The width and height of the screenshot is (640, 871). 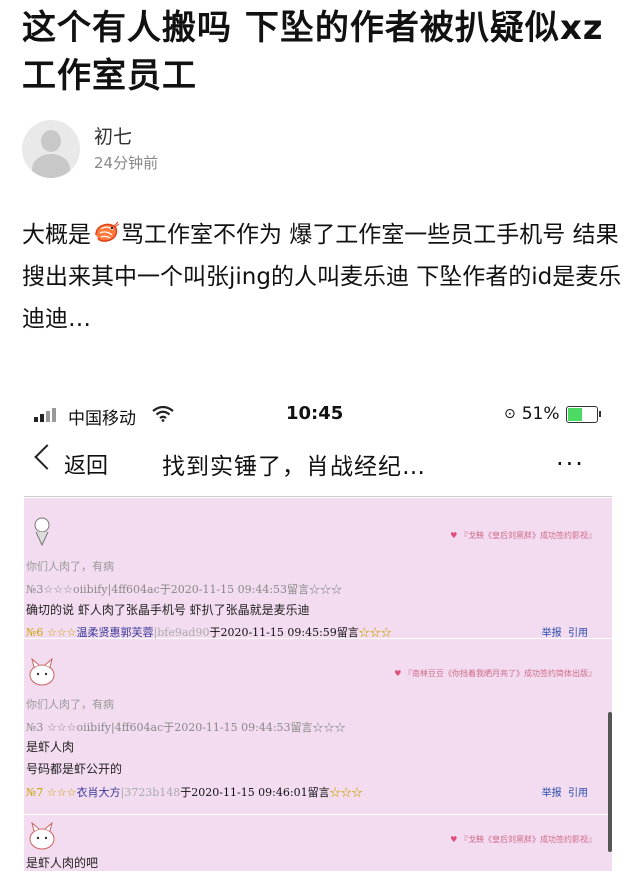 I want to click on author-name: 初七, so click(x=126, y=137).